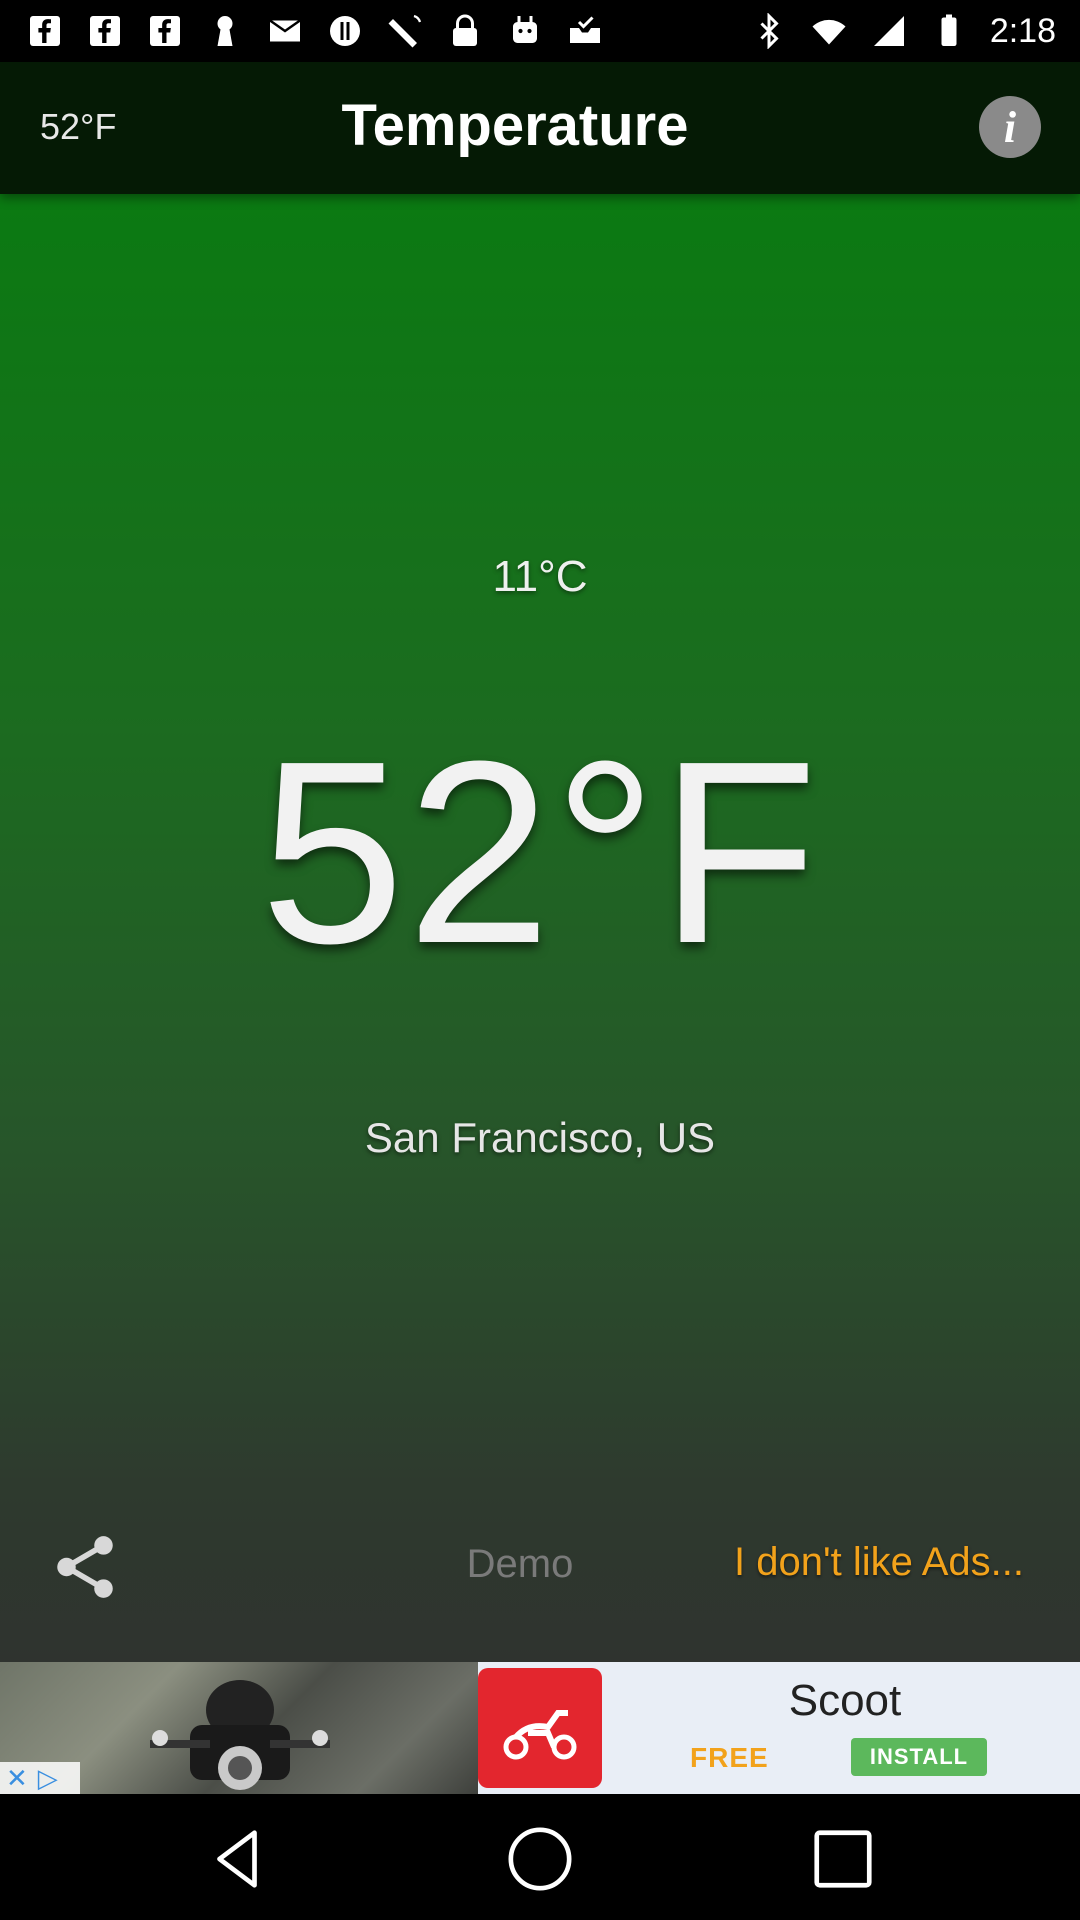 Image resolution: width=1080 pixels, height=1920 pixels. Describe the element at coordinates (520, 1564) in the screenshot. I see `demo-button: Demo` at that location.